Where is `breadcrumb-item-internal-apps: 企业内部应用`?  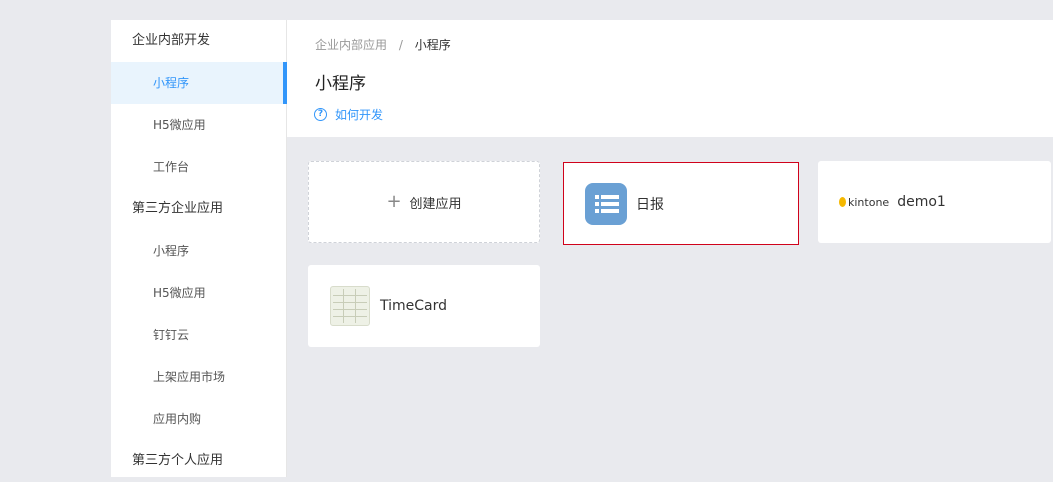 breadcrumb-item-internal-apps: 企业内部应用 is located at coordinates (351, 45).